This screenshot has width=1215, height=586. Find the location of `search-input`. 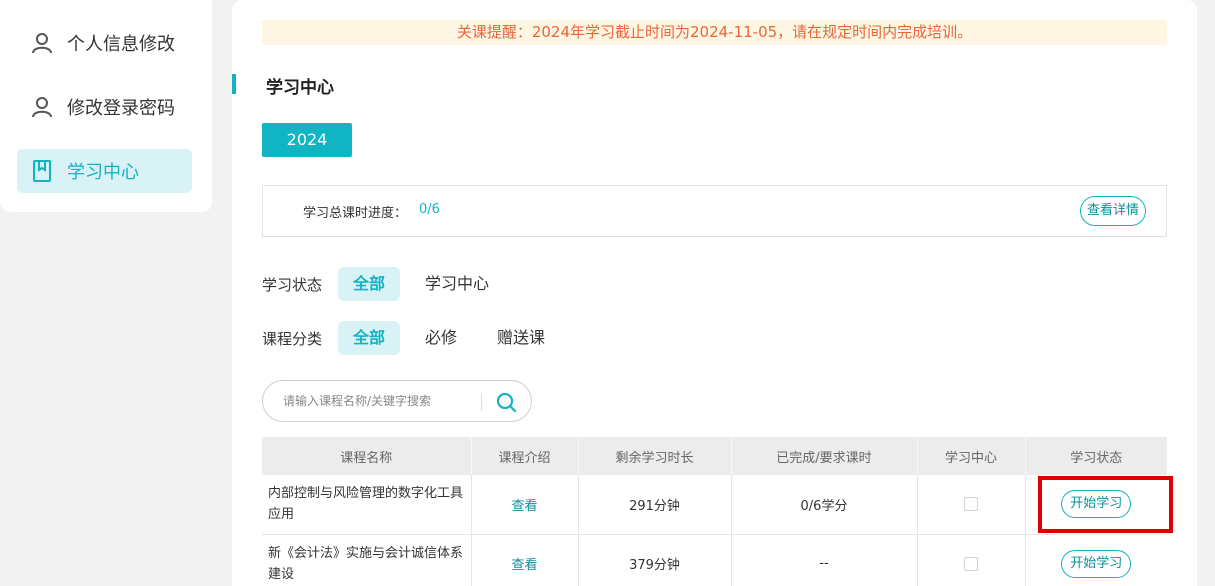

search-input is located at coordinates (378, 401).